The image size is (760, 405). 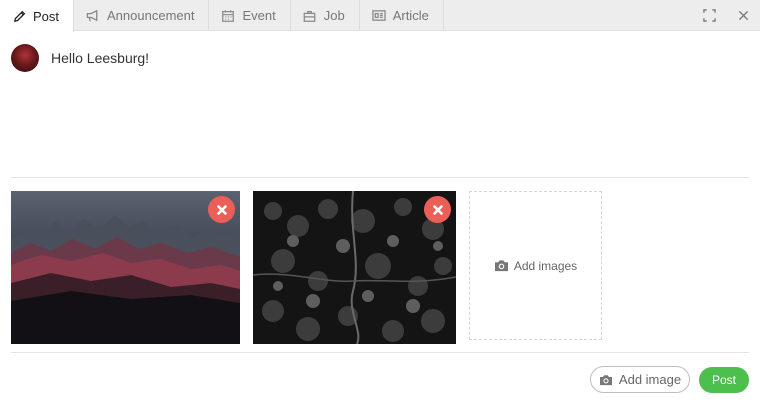 I want to click on tab-label: Article, so click(x=410, y=15).